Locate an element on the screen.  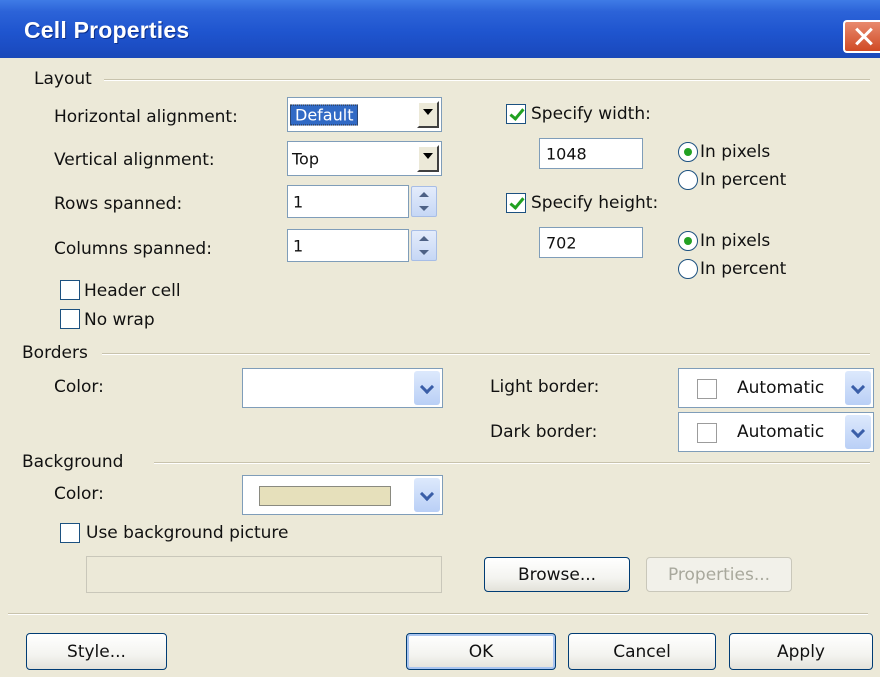
background-section-label: Background is located at coordinates (73, 462).